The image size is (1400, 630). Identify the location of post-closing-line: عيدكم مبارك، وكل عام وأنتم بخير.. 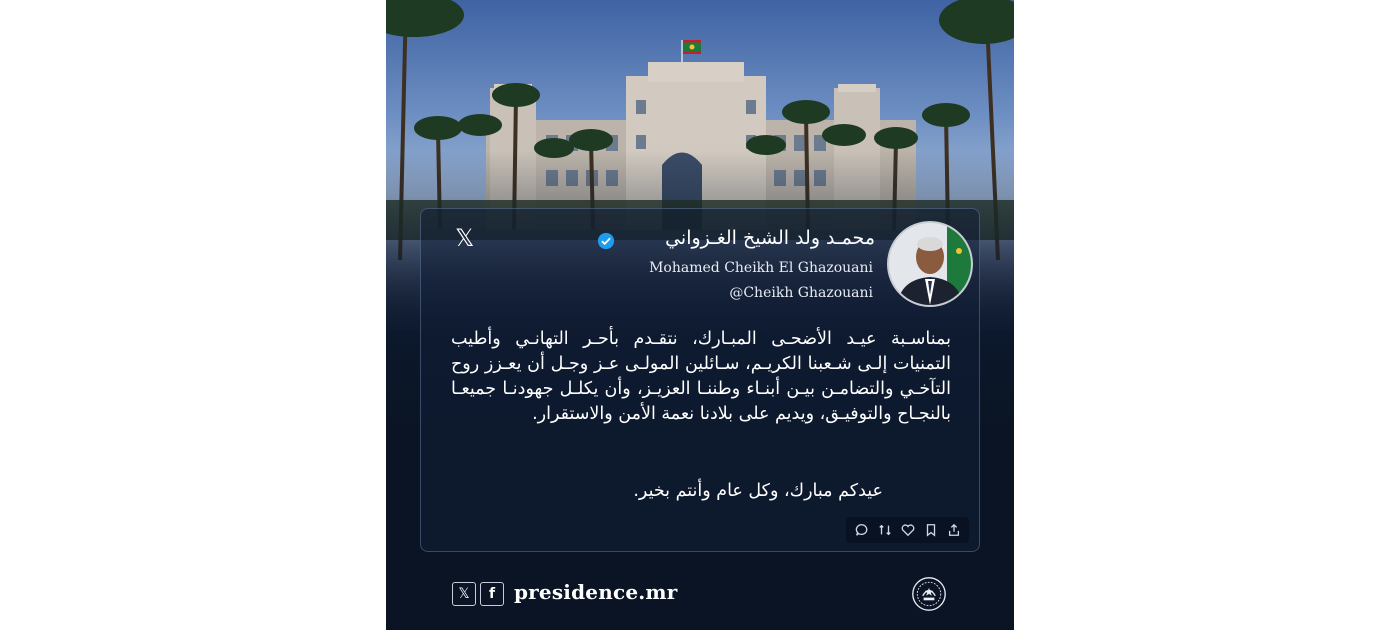
(758, 491).